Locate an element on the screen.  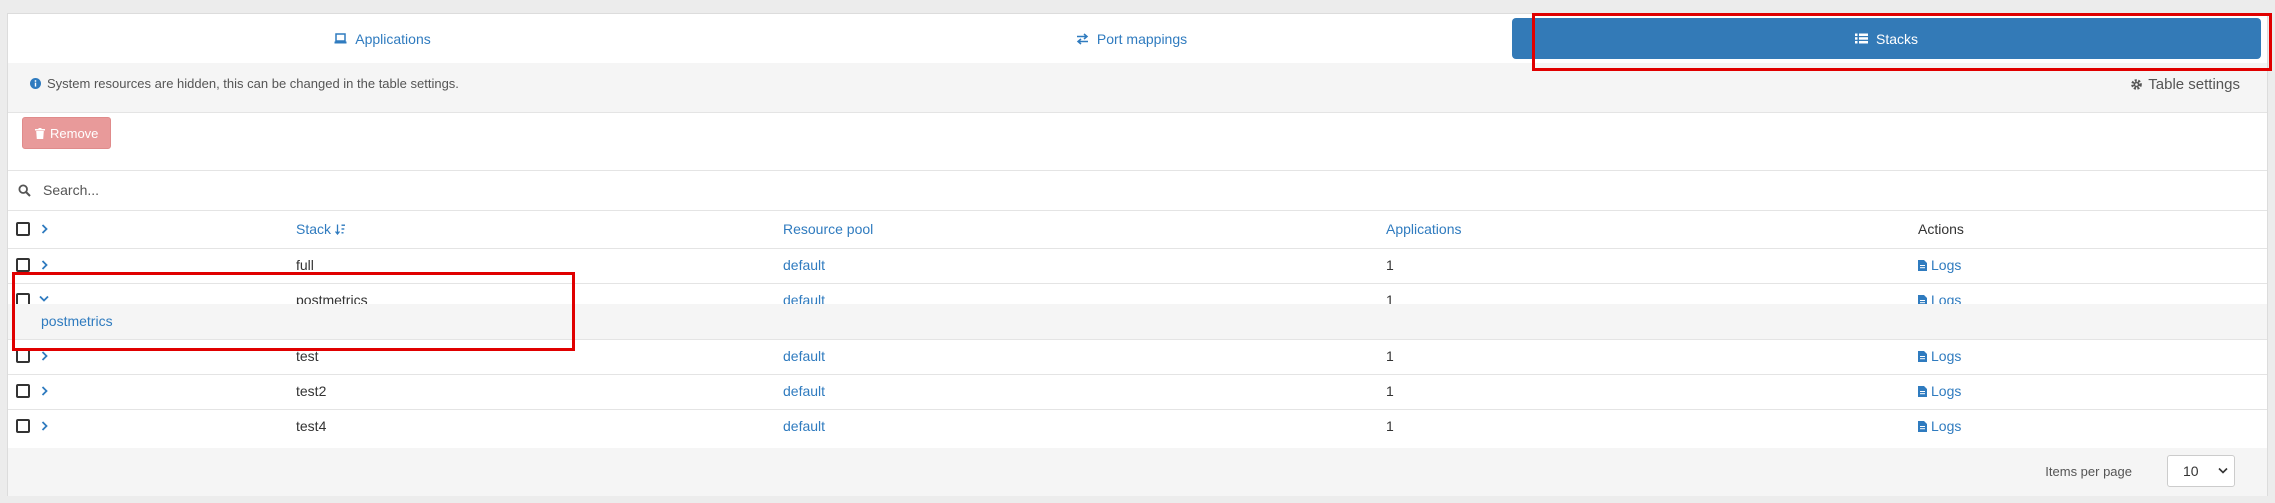
table-row: test default 1 Logs is located at coordinates (1137, 357).